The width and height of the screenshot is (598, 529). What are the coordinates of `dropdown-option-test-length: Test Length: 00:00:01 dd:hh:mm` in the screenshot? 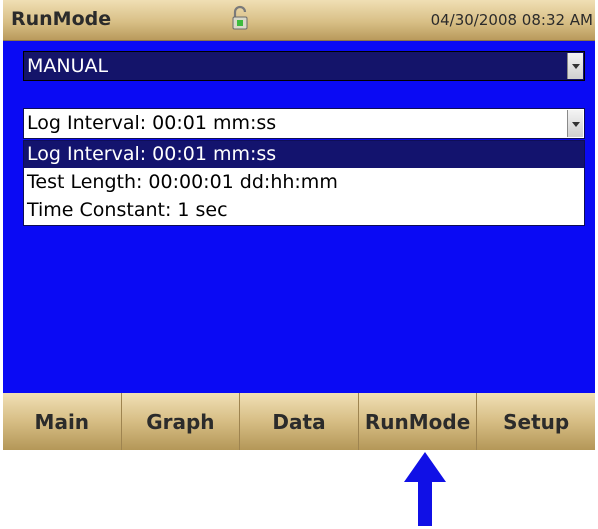 It's located at (304, 182).